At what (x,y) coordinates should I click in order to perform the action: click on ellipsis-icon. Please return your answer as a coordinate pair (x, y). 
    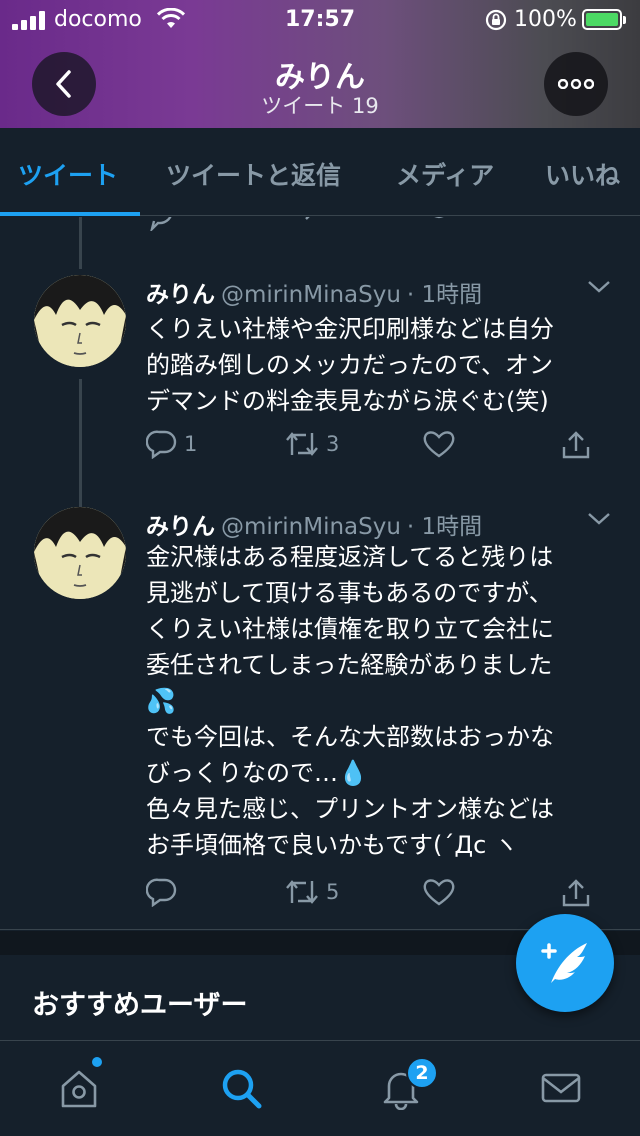
    Looking at the image, I should click on (576, 84).